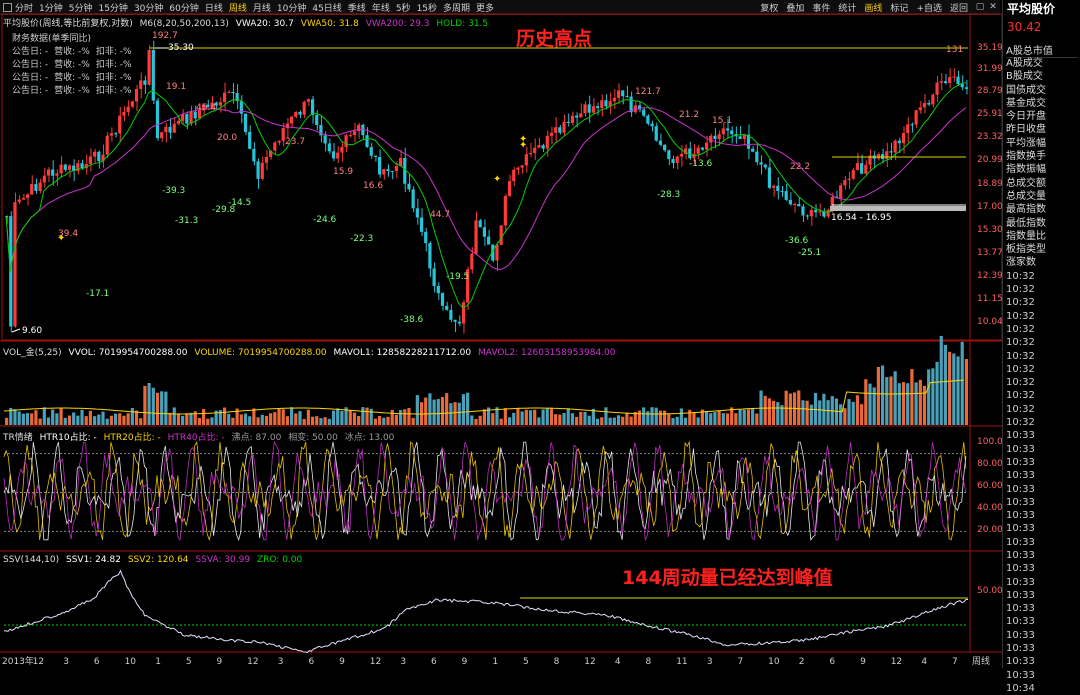  What do you see at coordinates (955, 662) in the screenshot?
I see `xaxis-label: 7` at bounding box center [955, 662].